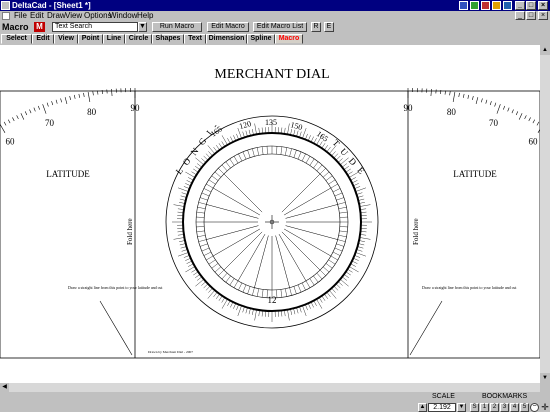 The width and height of the screenshot is (550, 412). Describe the element at coordinates (226, 39) in the screenshot. I see `tab-dimension: Dimension` at that location.